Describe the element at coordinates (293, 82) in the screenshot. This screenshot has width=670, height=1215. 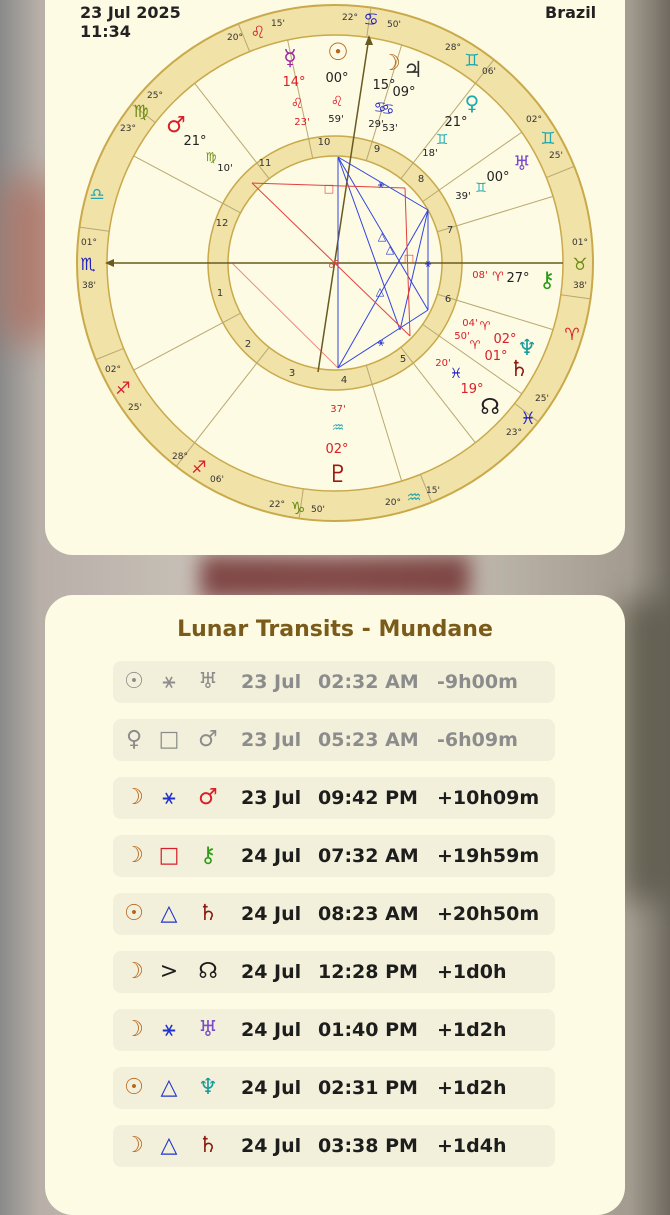
I see `mercury-label: 14°` at that location.